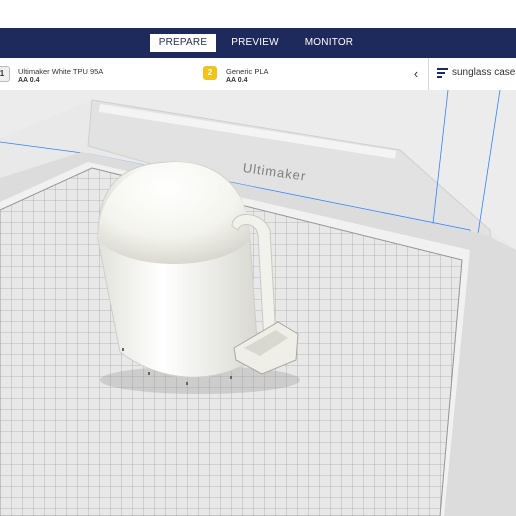 The image size is (516, 516). What do you see at coordinates (416, 74) in the screenshot?
I see `chevron-left-icon: ‹` at bounding box center [416, 74].